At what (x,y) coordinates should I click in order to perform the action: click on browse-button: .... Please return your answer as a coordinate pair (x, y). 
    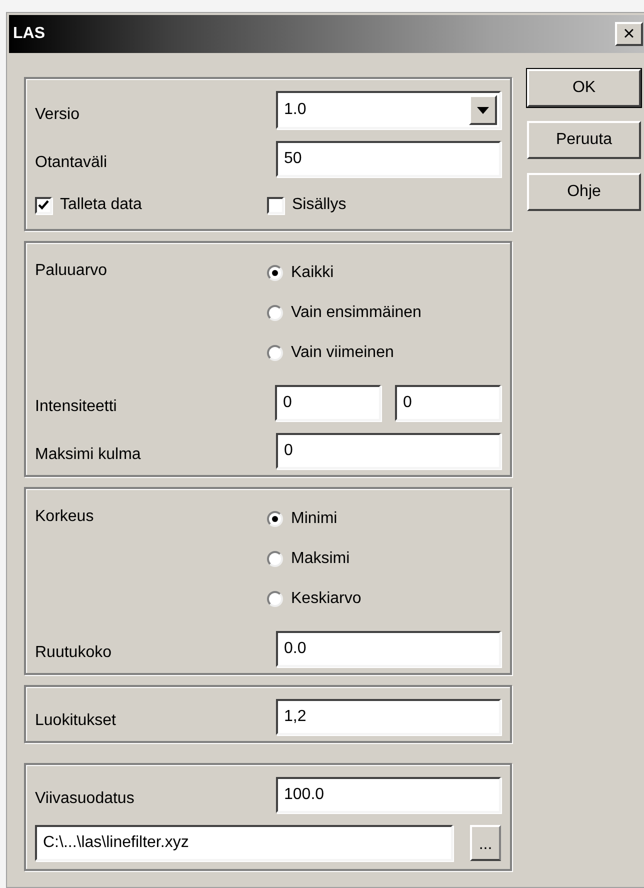
    Looking at the image, I should click on (485, 843).